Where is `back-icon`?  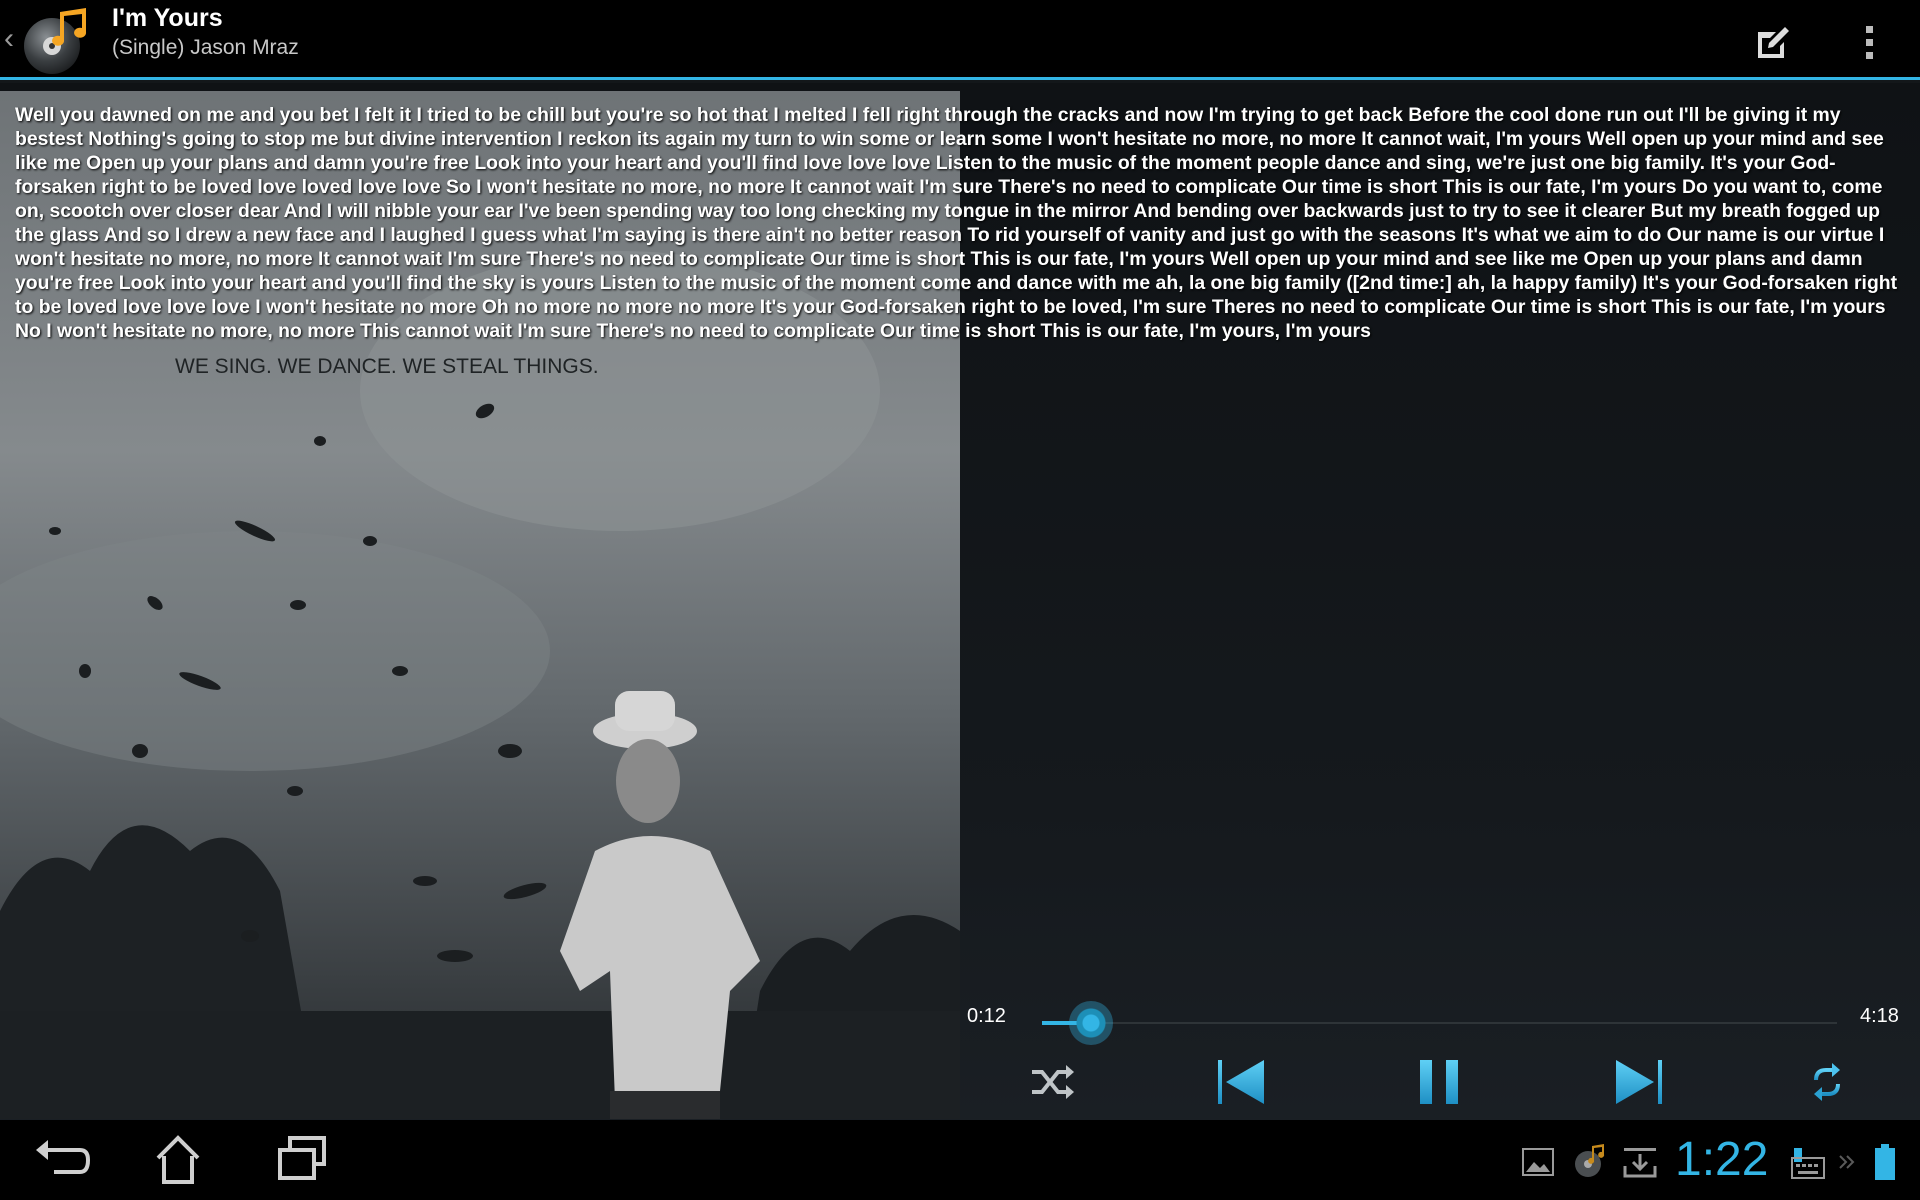
back-icon is located at coordinates (60, 1160).